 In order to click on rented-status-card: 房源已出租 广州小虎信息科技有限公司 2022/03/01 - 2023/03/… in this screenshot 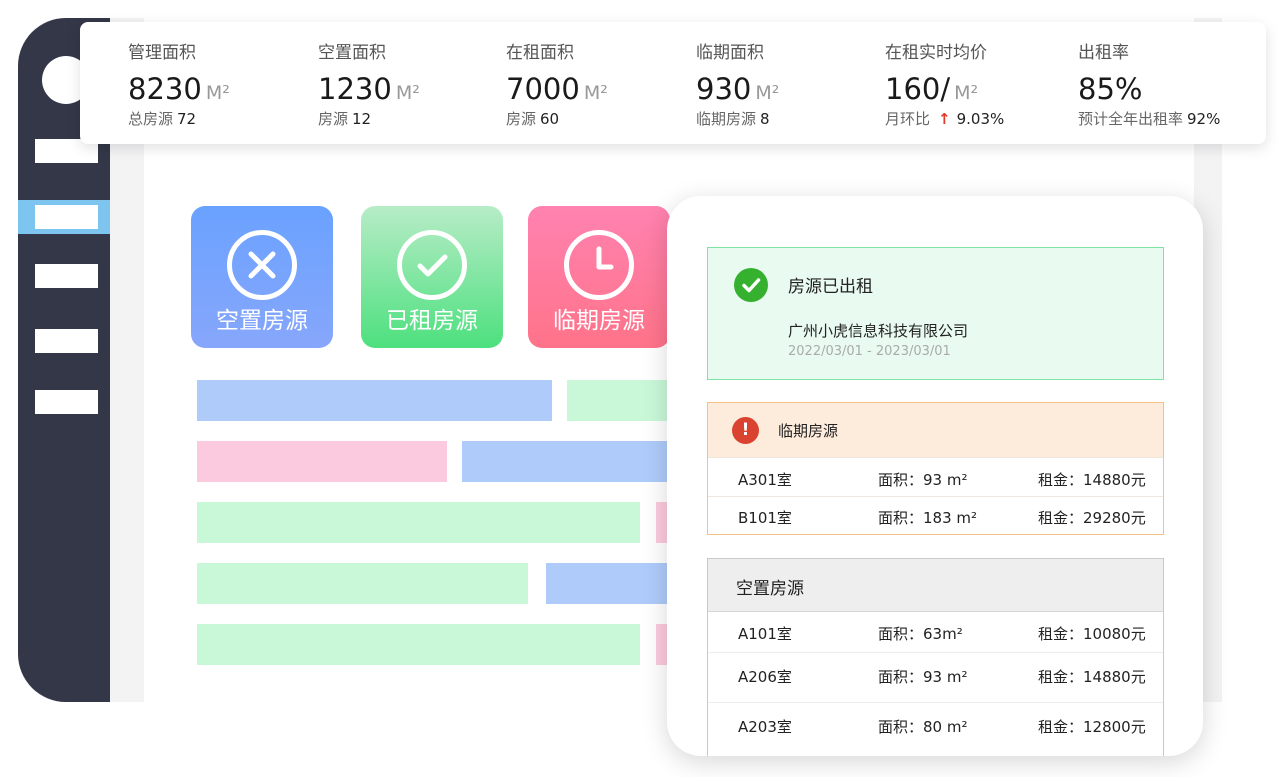, I will do `click(935, 313)`.